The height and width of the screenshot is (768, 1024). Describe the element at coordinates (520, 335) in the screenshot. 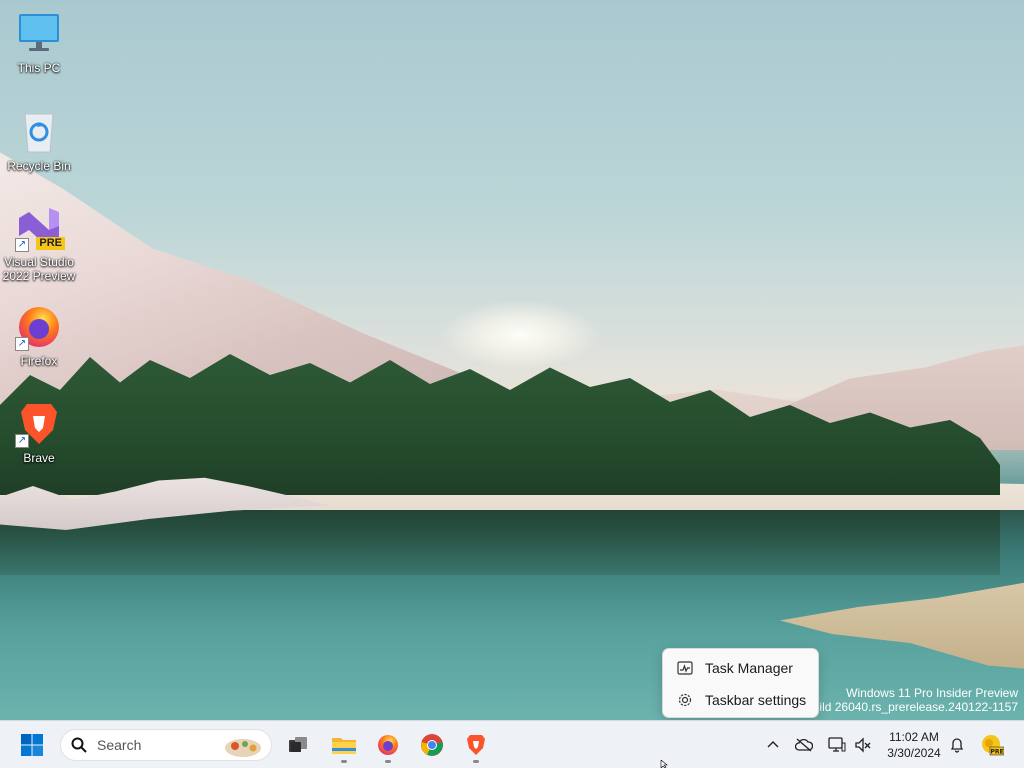

I see `wallpaper-sun` at that location.